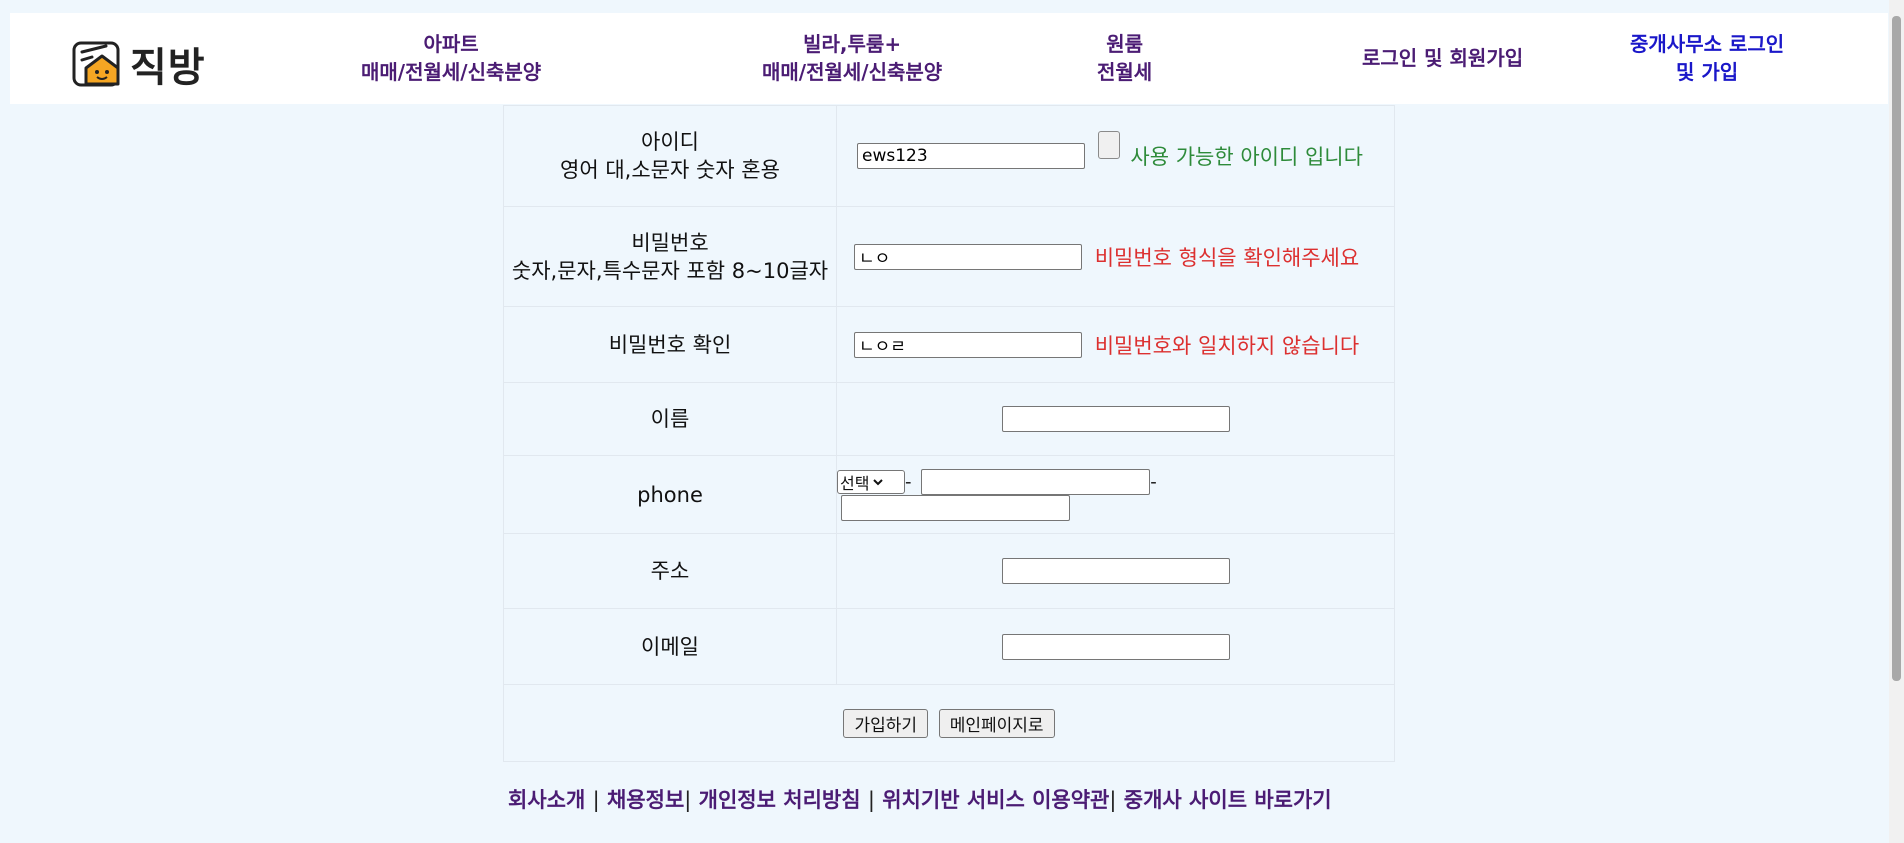  What do you see at coordinates (670, 142) in the screenshot?
I see `id-label-title: 아이디` at bounding box center [670, 142].